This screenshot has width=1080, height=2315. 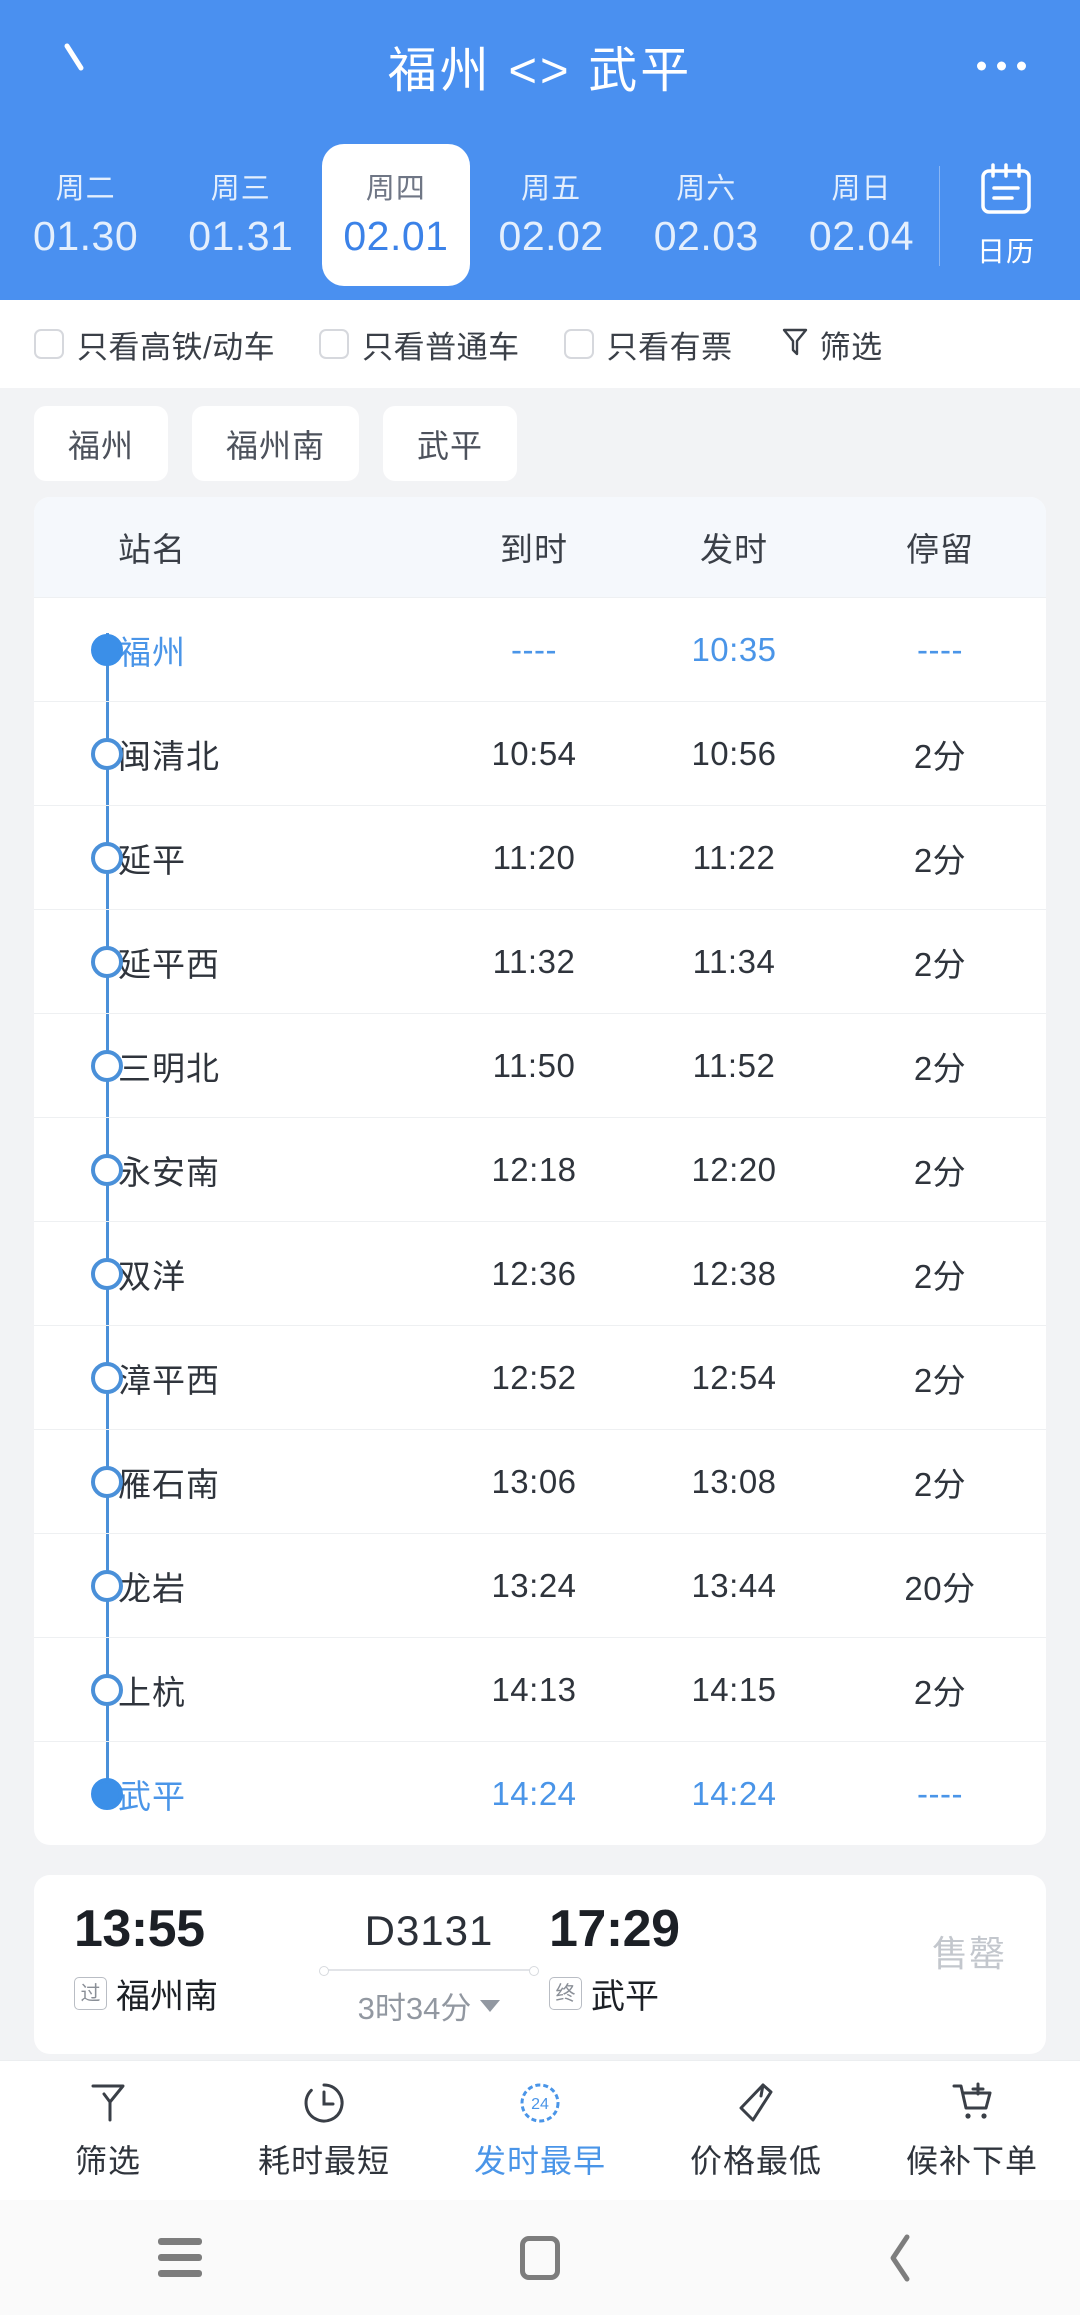 What do you see at coordinates (101, 443) in the screenshot?
I see `station-chip-0: 福州` at bounding box center [101, 443].